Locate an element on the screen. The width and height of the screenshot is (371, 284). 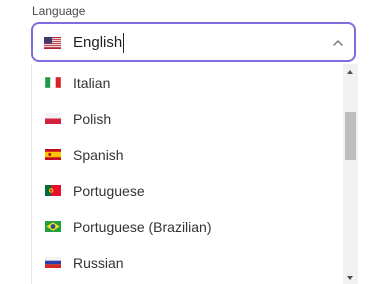
option-portuguese-brazilian: Portuguese (Brazilian) is located at coordinates (187, 227).